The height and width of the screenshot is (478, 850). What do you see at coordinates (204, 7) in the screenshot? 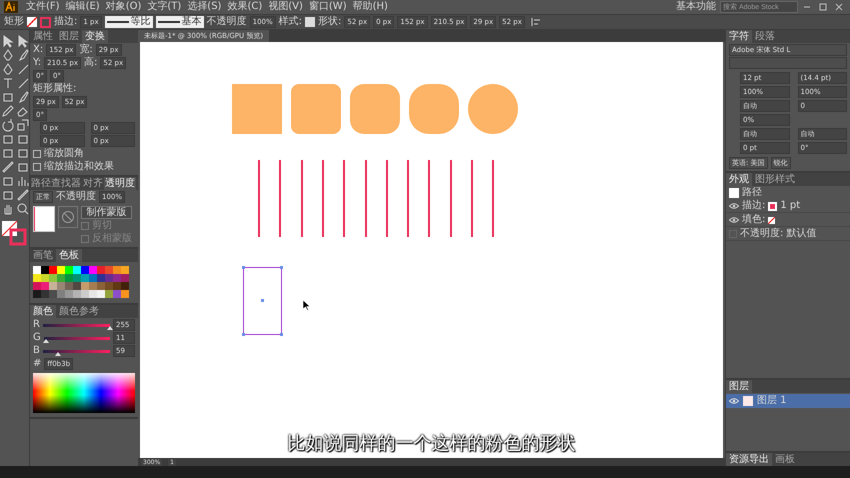
I see `menu-item: 选择(S)` at bounding box center [204, 7].